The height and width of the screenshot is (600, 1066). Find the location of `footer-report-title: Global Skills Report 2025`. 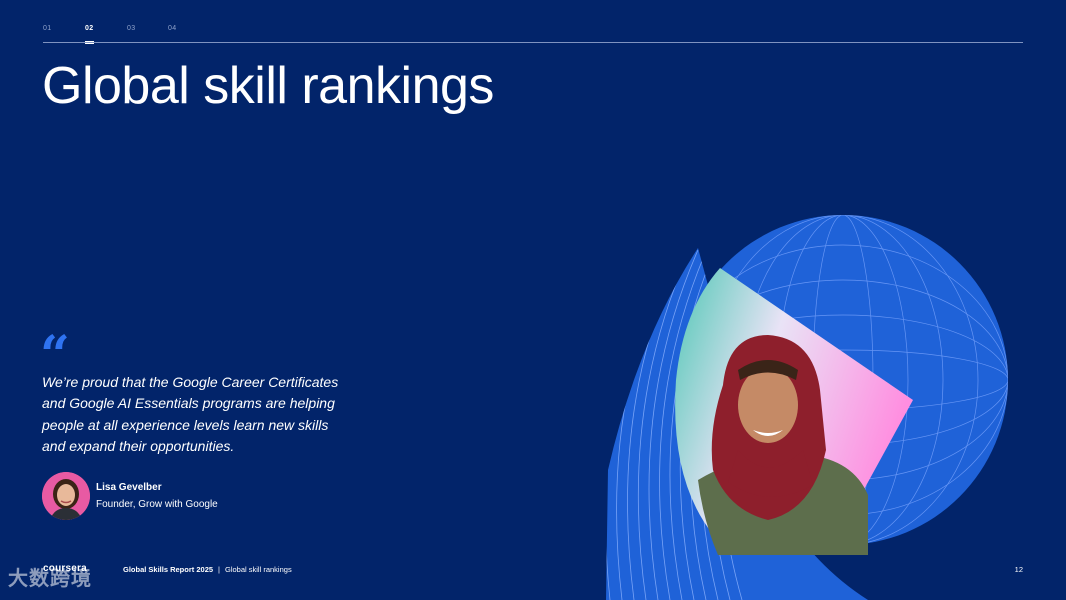

footer-report-title: Global Skills Report 2025 is located at coordinates (168, 569).